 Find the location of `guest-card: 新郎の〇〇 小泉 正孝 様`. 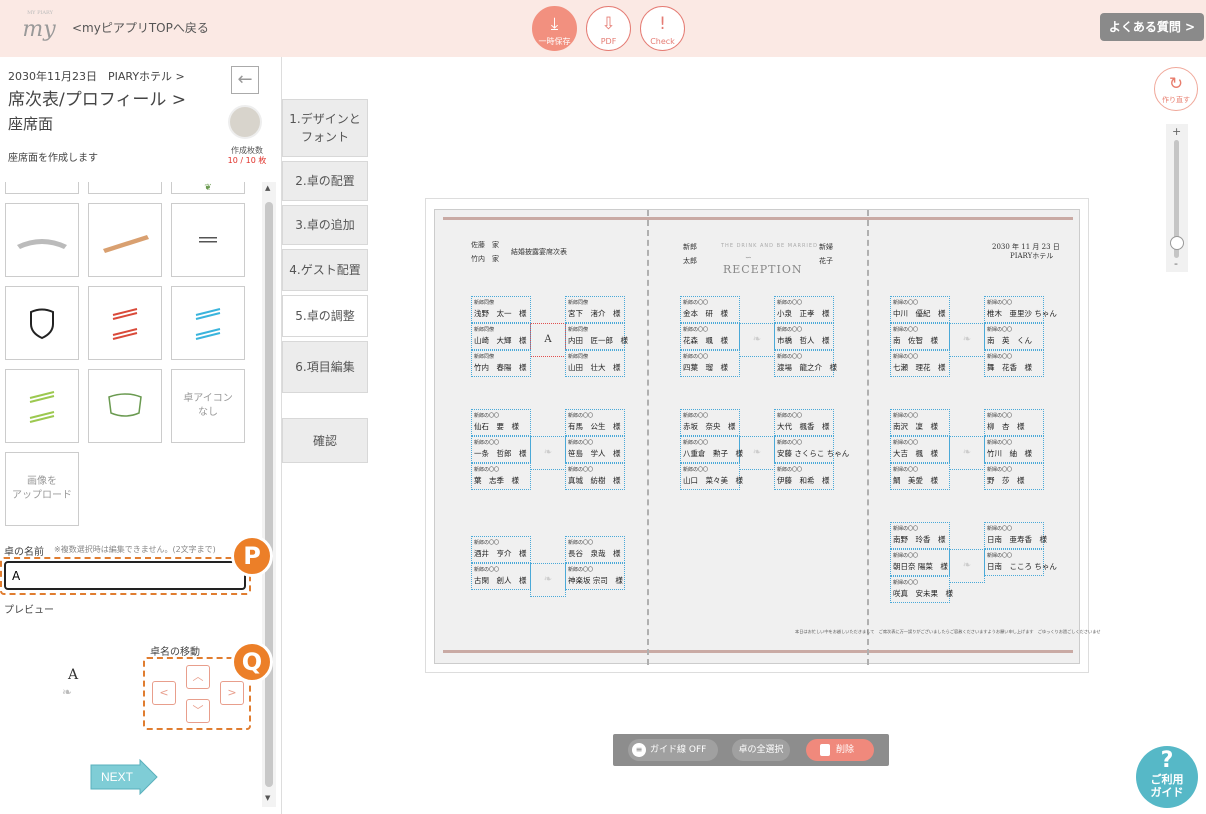

guest-card: 新郎の〇〇 小泉 正孝 様 is located at coordinates (804, 309).